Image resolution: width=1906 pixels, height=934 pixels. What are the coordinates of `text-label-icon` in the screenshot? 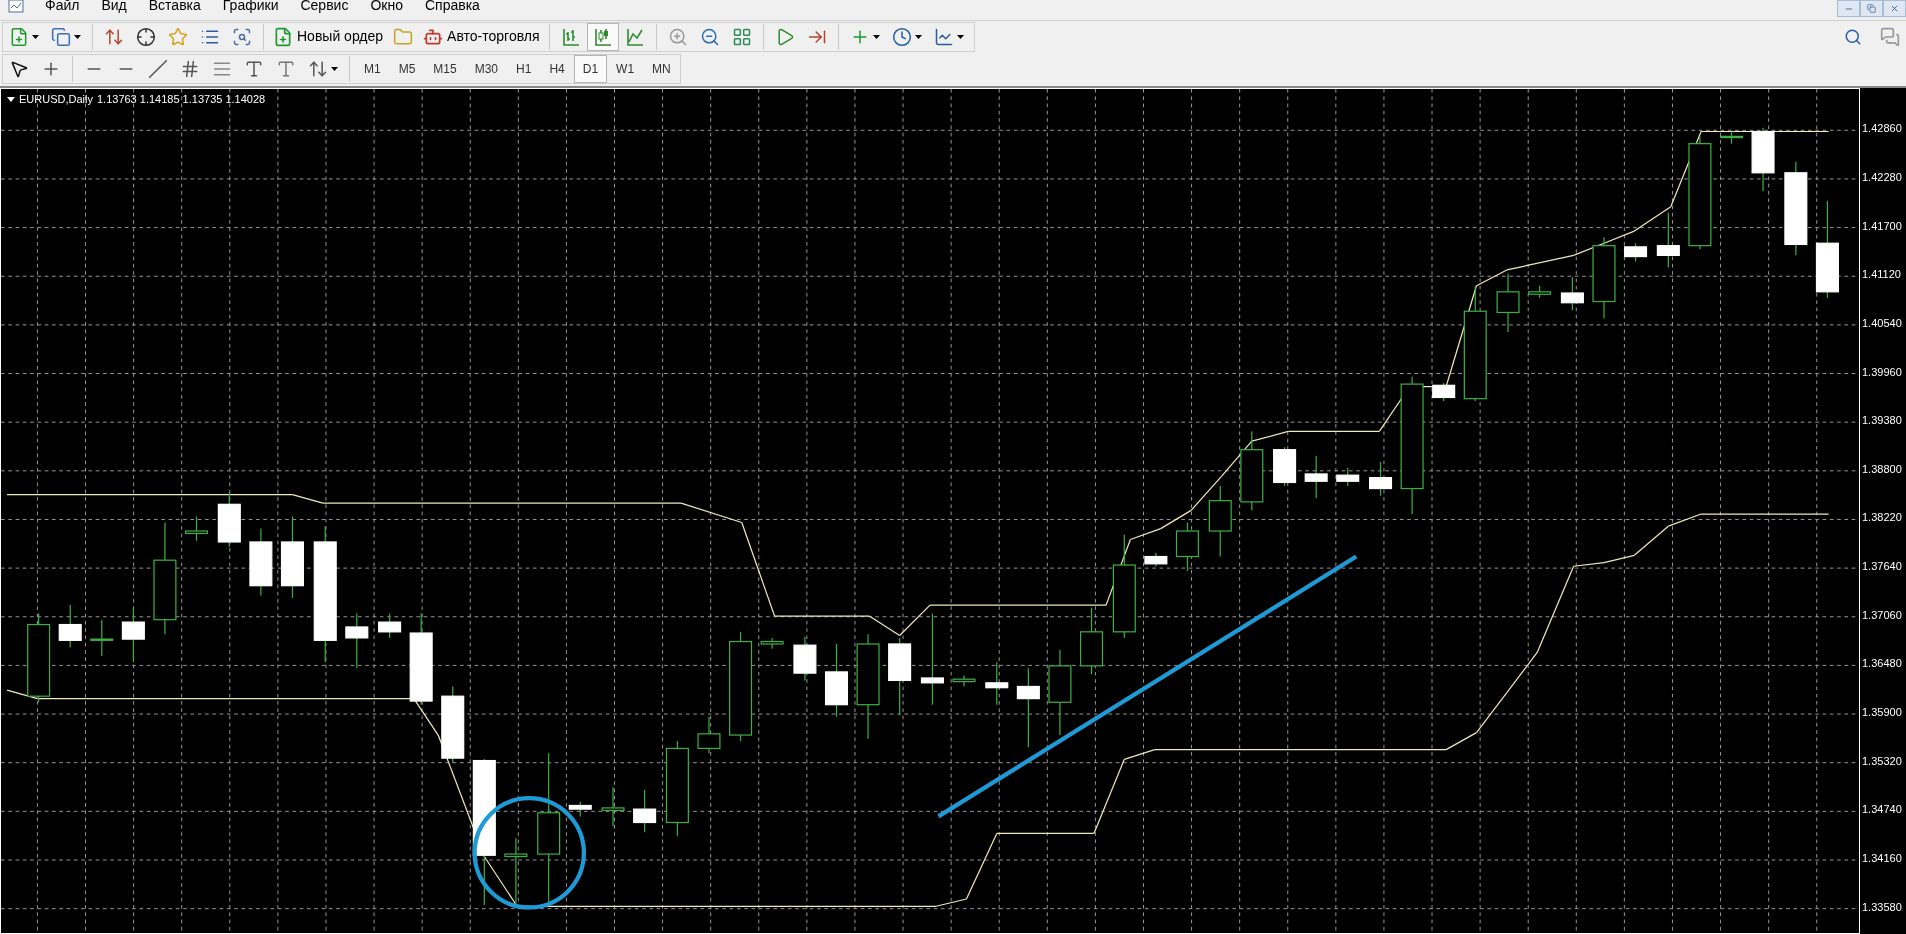 It's located at (286, 69).